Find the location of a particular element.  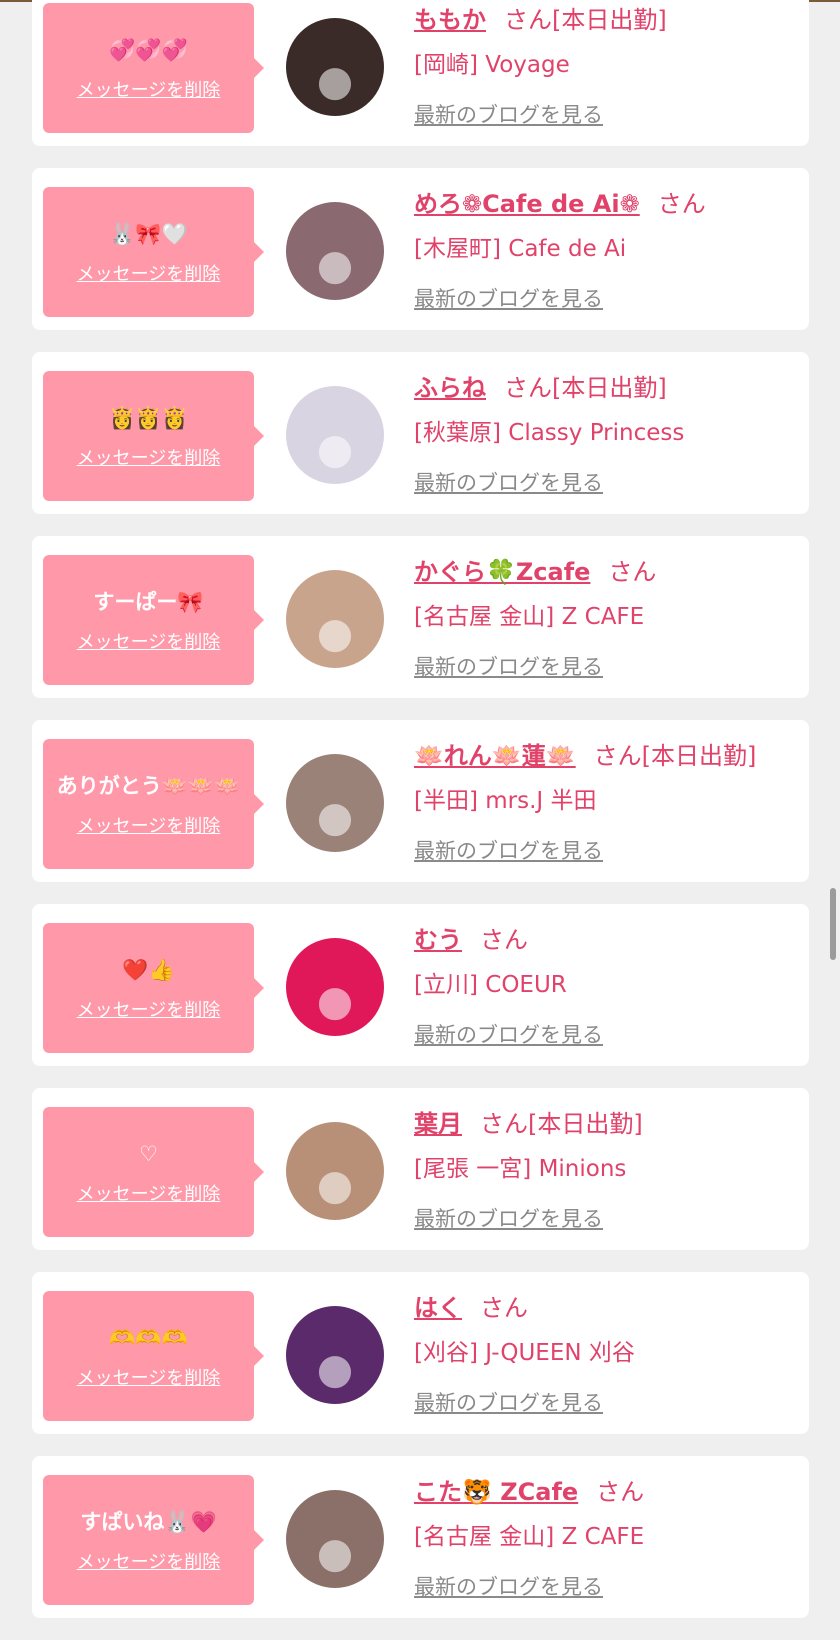

message-text: ありがとう🪷🪷🪷 is located at coordinates (148, 786).